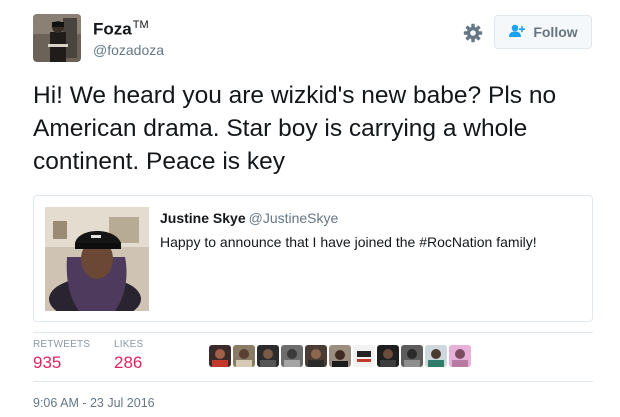 This screenshot has height=417, width=620. What do you see at coordinates (473, 33) in the screenshot?
I see `gear-icon` at bounding box center [473, 33].